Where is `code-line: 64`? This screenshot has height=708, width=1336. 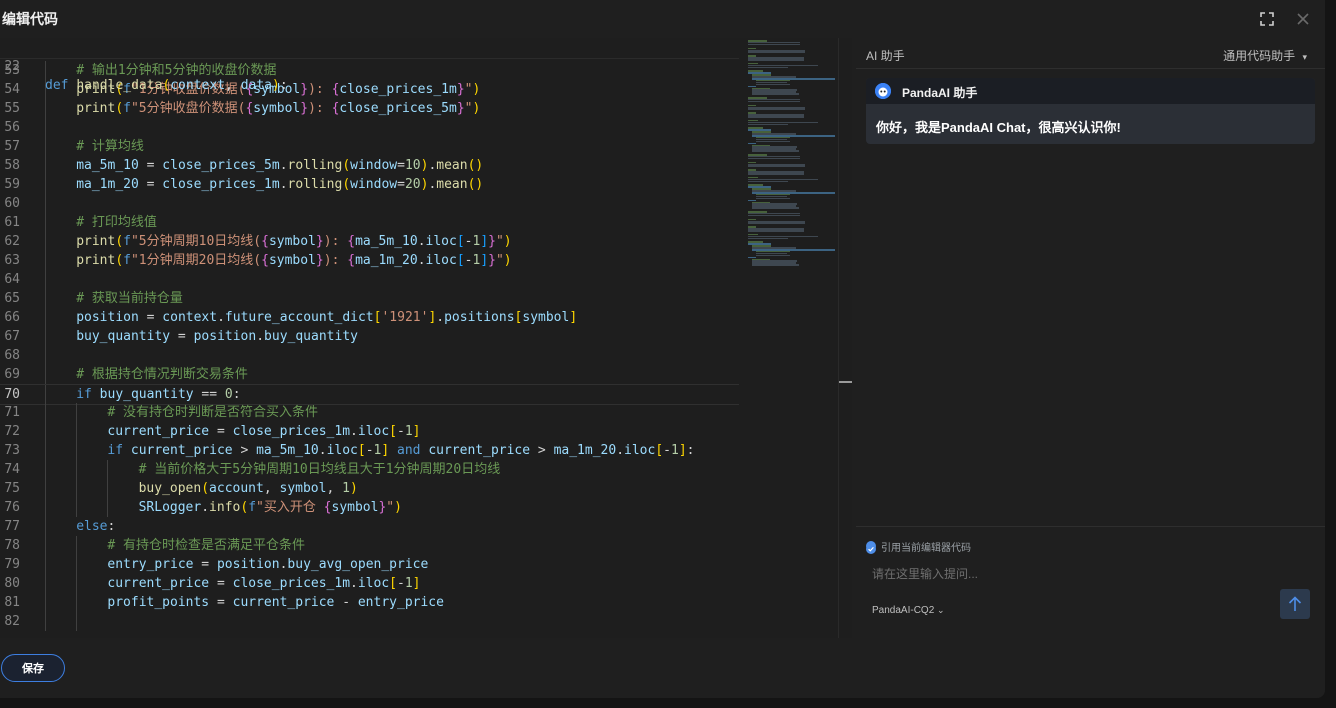
code-line: 64 is located at coordinates (369, 279).